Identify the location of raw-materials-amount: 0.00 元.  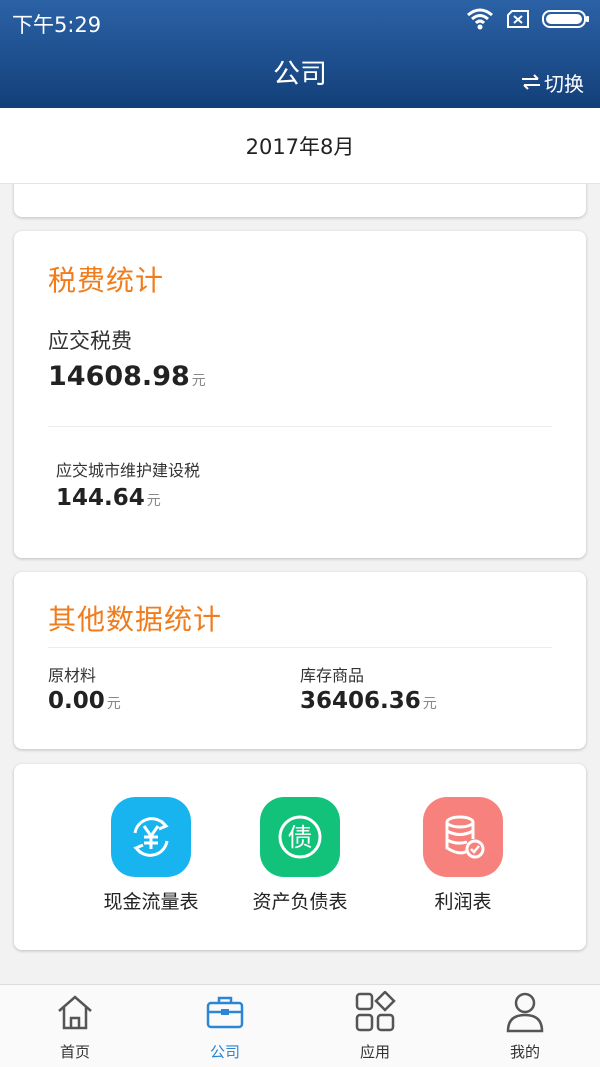
(84, 701).